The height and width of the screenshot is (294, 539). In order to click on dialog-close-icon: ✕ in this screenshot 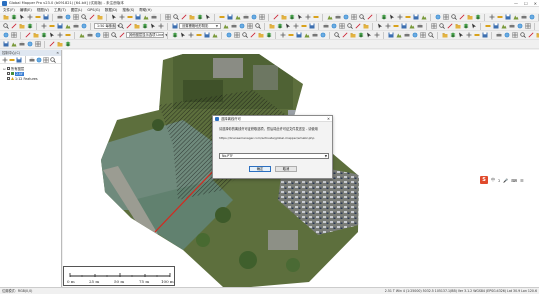, I will do `click(328, 119)`.